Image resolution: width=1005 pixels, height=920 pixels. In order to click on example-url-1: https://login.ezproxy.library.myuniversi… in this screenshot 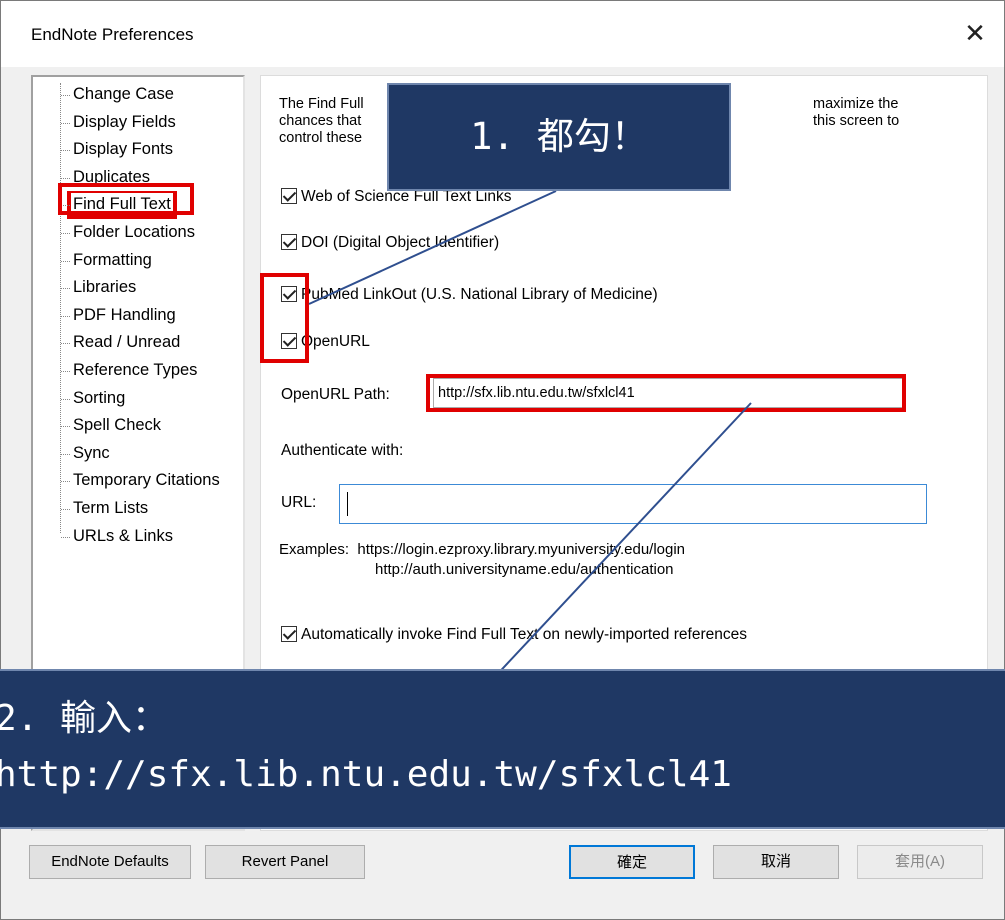, I will do `click(521, 549)`.